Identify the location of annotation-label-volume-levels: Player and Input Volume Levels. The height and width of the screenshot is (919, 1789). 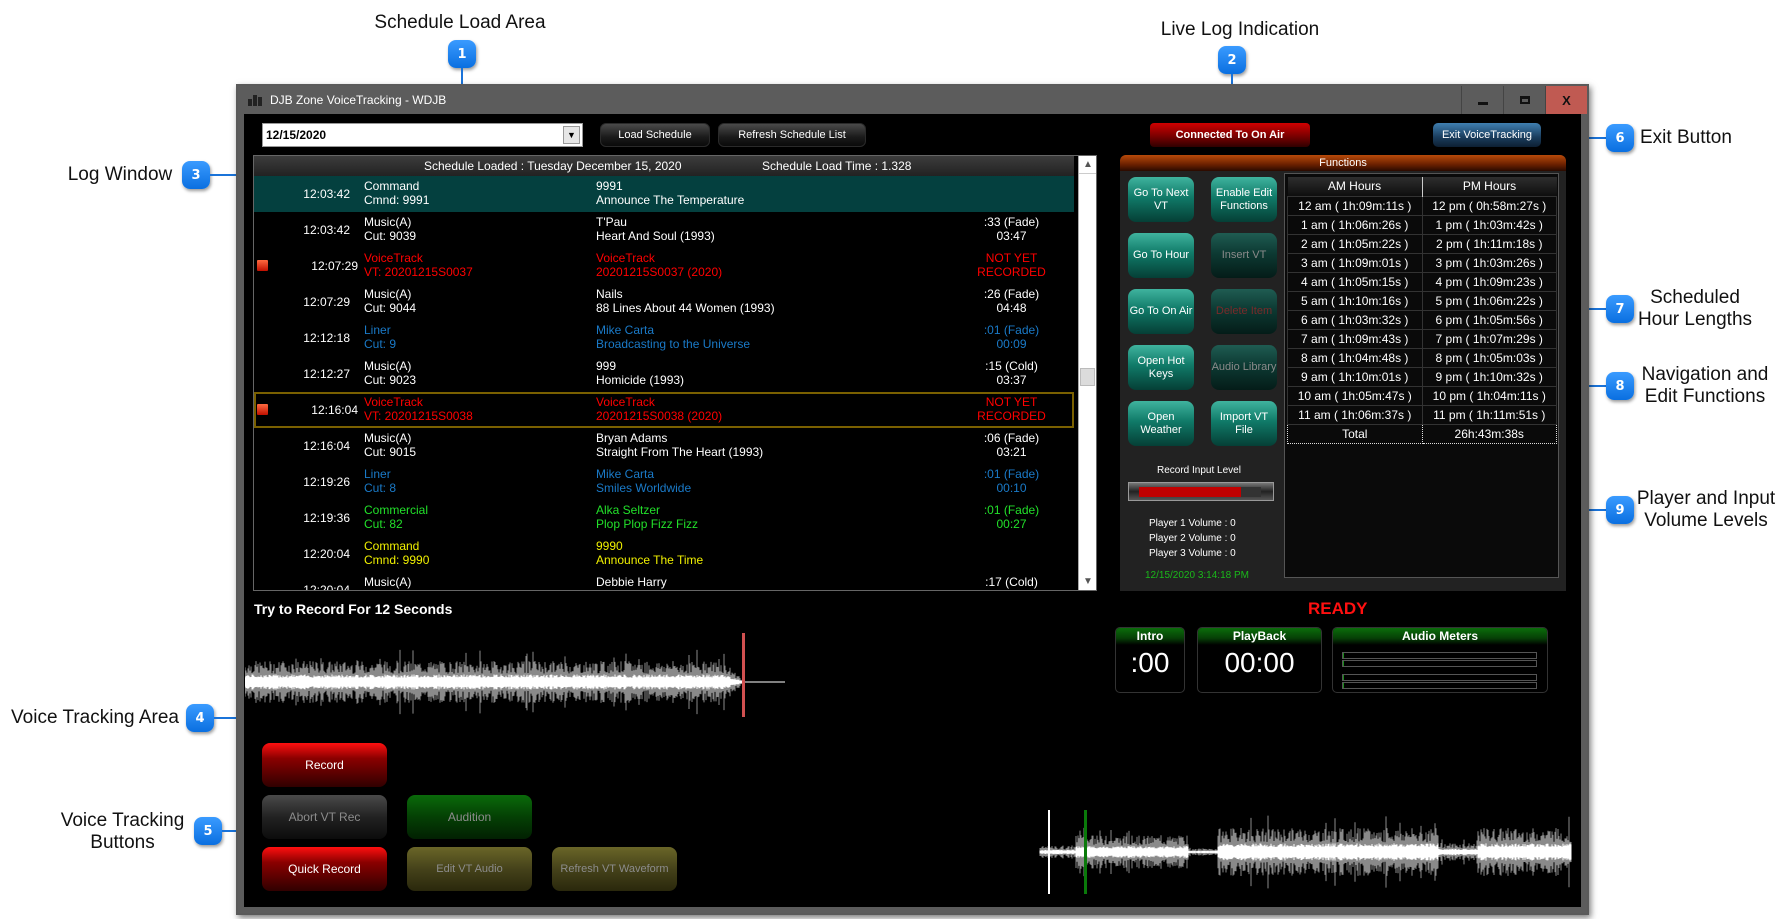
(1706, 509).